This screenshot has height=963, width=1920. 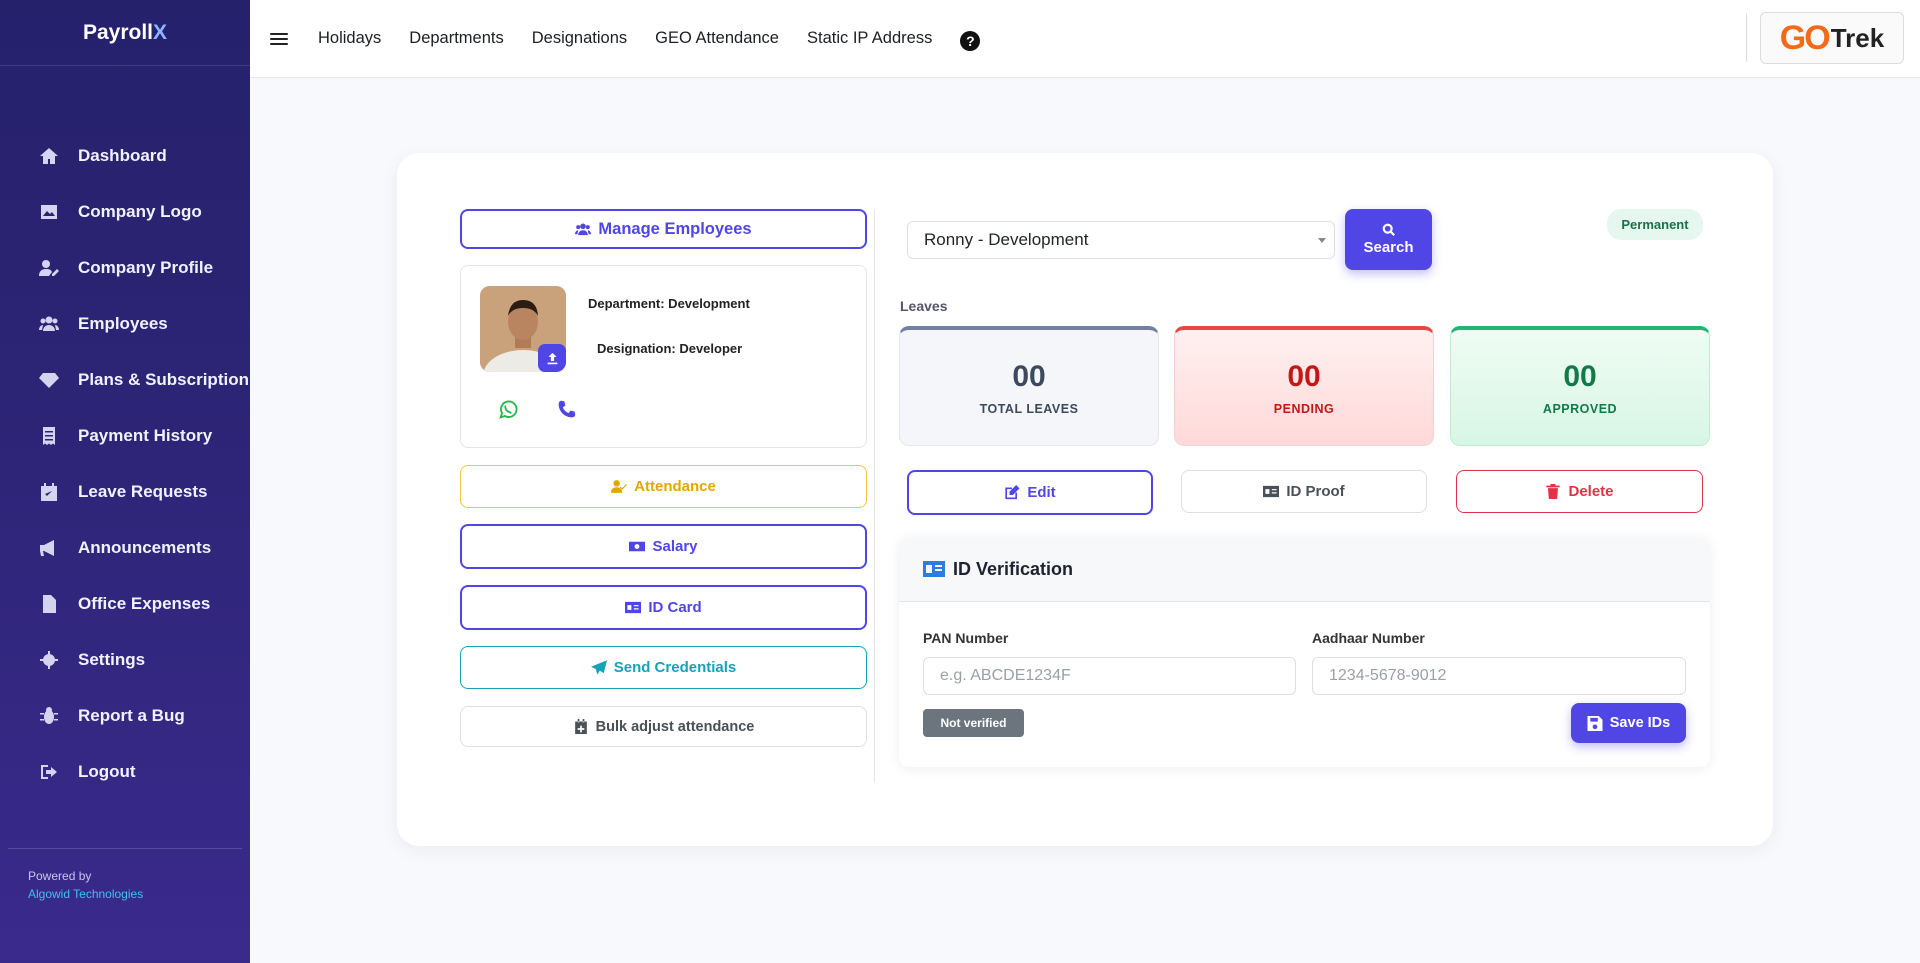 I want to click on sidebar-item-payment-history: Payment History, so click(x=125, y=436).